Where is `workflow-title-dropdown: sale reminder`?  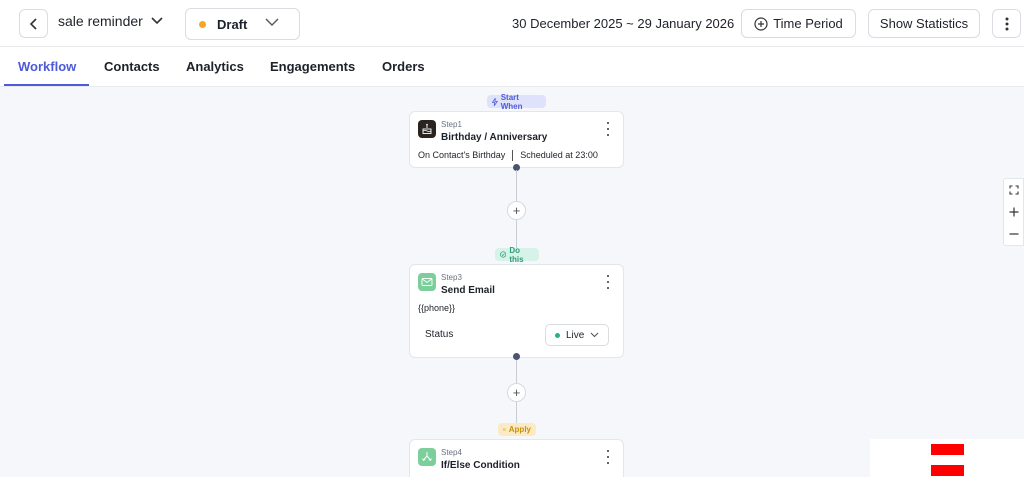
workflow-title-dropdown: sale reminder is located at coordinates (110, 21).